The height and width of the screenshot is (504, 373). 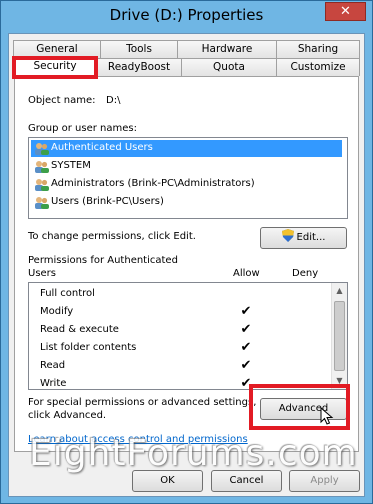 I want to click on permissions-title-line1: Permissions for Authenticated, so click(x=103, y=260).